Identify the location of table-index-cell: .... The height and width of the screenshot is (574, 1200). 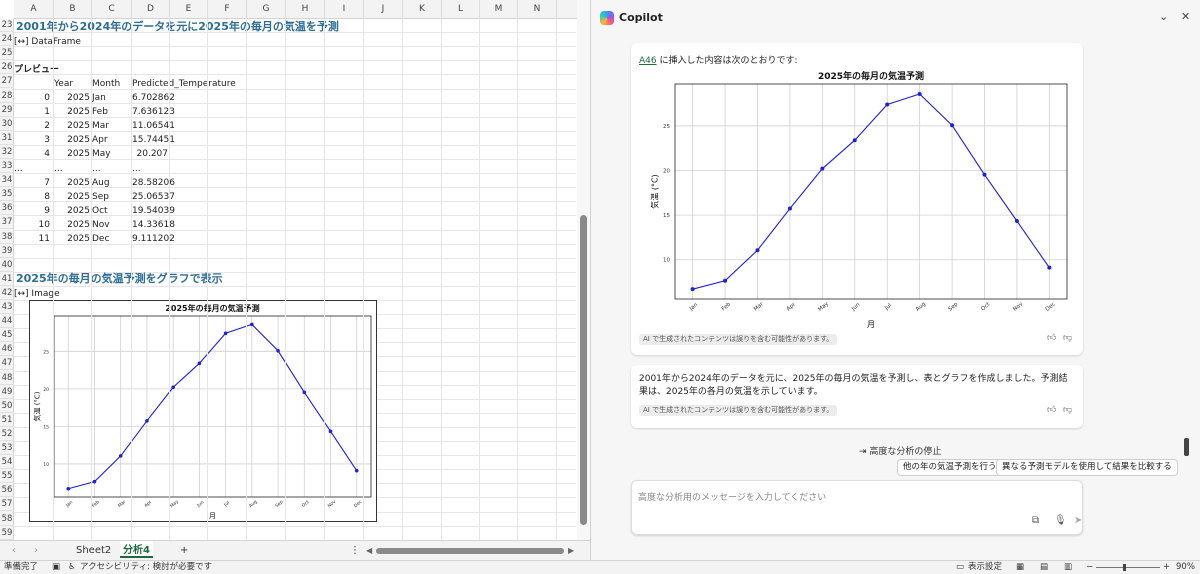
(18, 169).